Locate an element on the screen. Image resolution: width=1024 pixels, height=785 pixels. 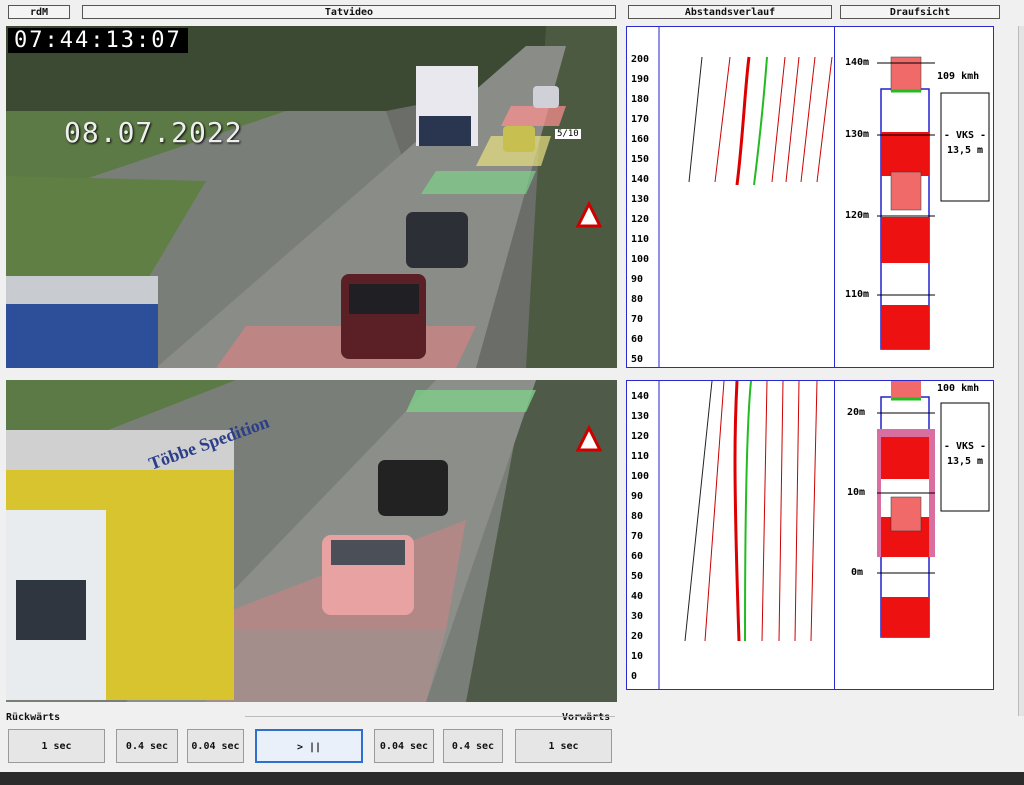
axis-tick-label: 180 is located at coordinates (640, 99).